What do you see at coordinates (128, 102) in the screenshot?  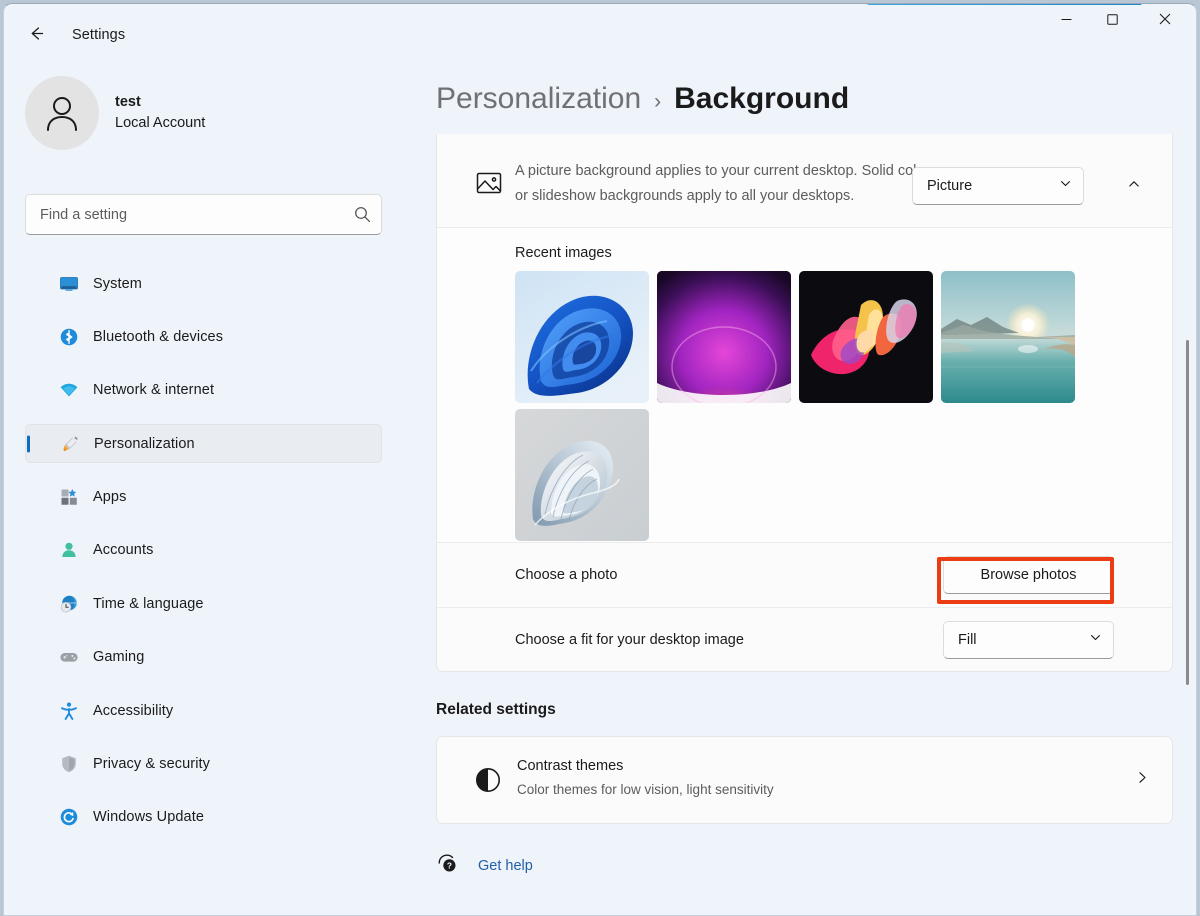 I see `account-name: test` at bounding box center [128, 102].